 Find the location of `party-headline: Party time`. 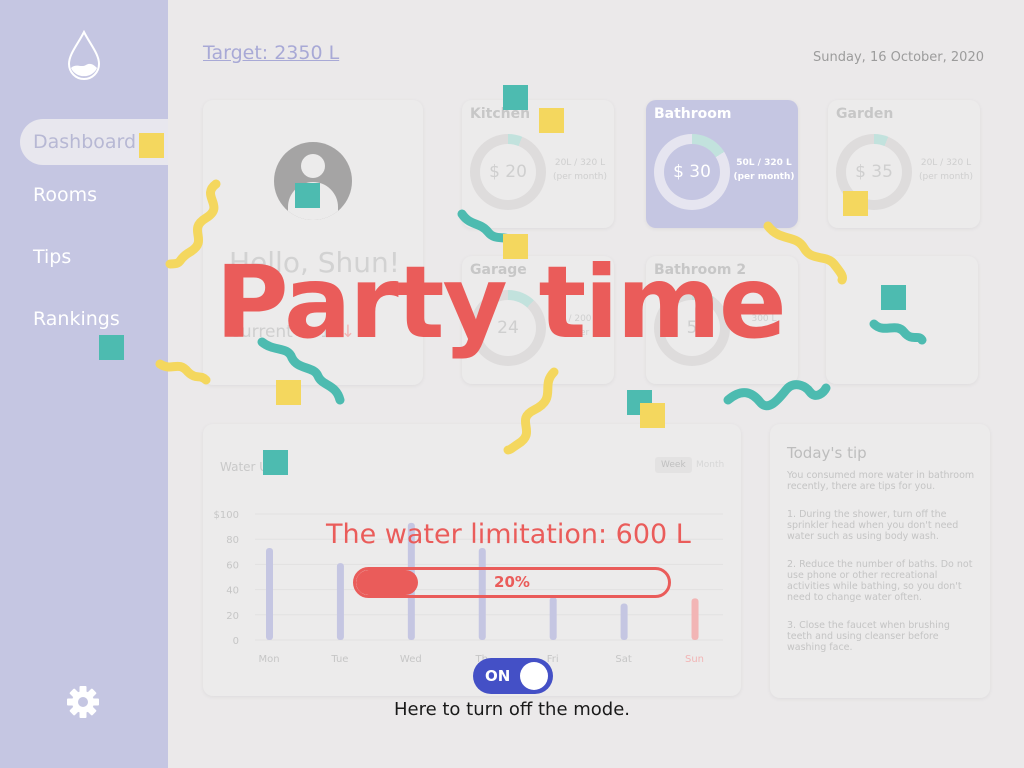

party-headline: Party time is located at coordinates (500, 302).